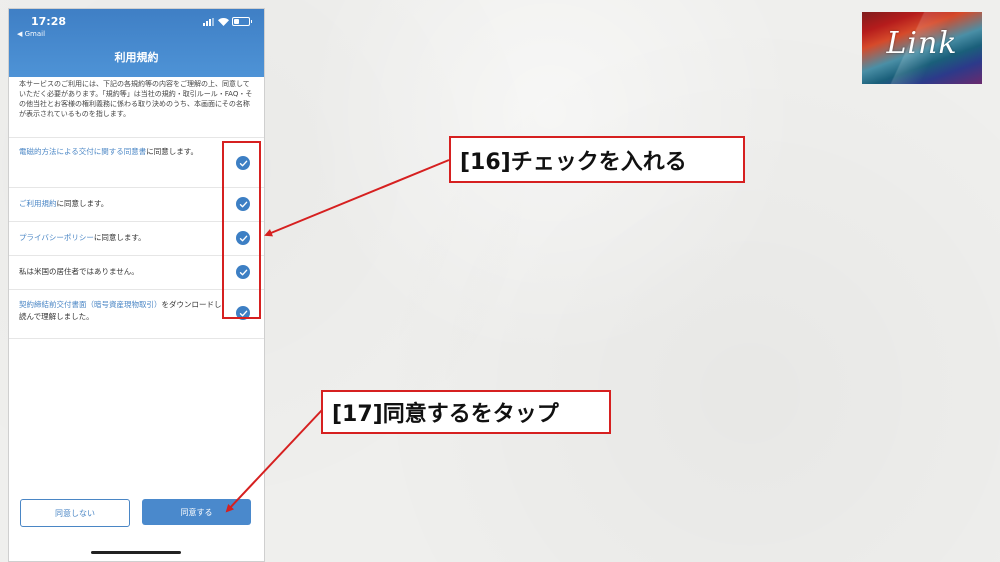 This screenshot has height=562, width=1000. I want to click on annotation-arrows, so click(337, 336).